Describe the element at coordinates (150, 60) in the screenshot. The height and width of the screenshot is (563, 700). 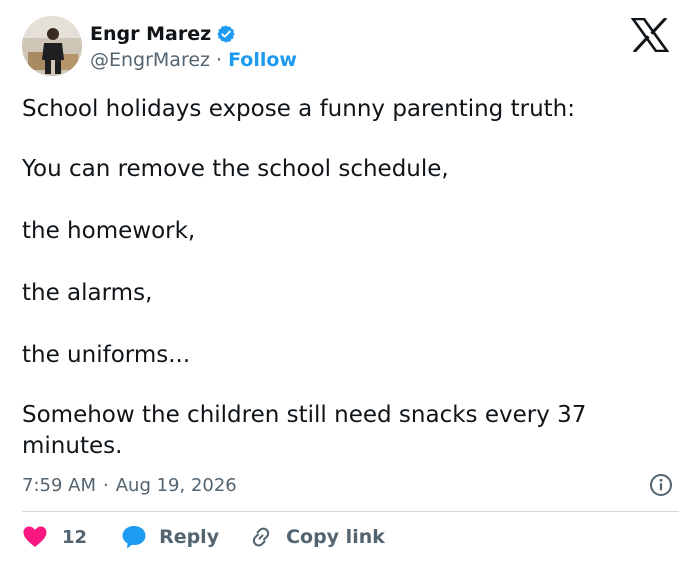
I see `handle: @EngrMarez` at that location.